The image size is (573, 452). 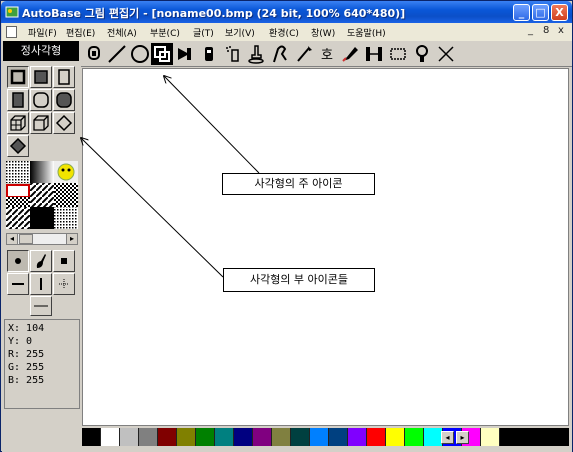 I want to click on palette-scroll-left-icon: ◂, so click(x=447, y=437).